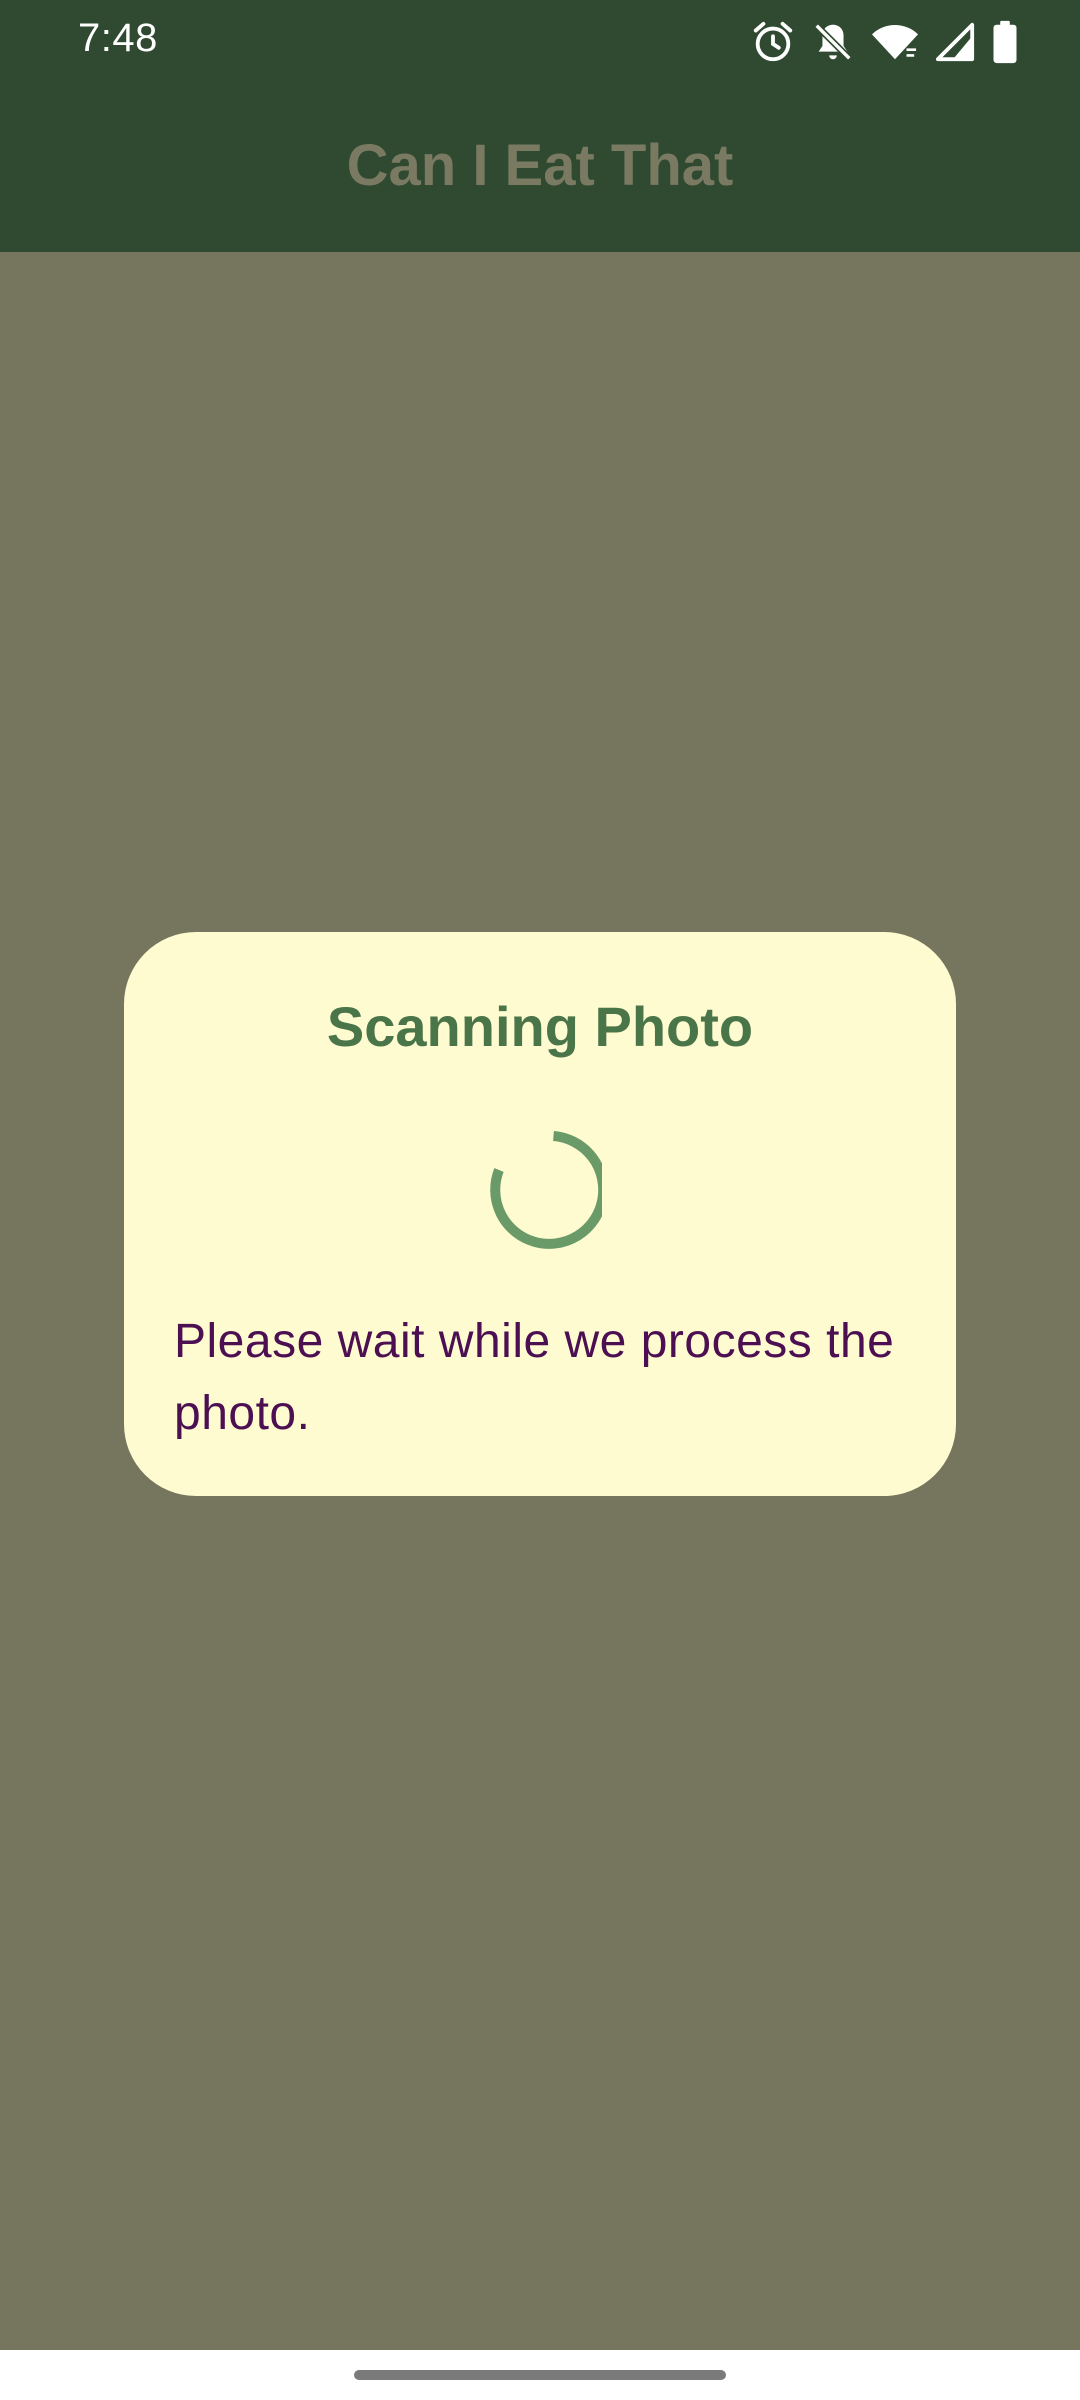 Image resolution: width=1080 pixels, height=2400 pixels. Describe the element at coordinates (1005, 42) in the screenshot. I see `battery-icon` at that location.